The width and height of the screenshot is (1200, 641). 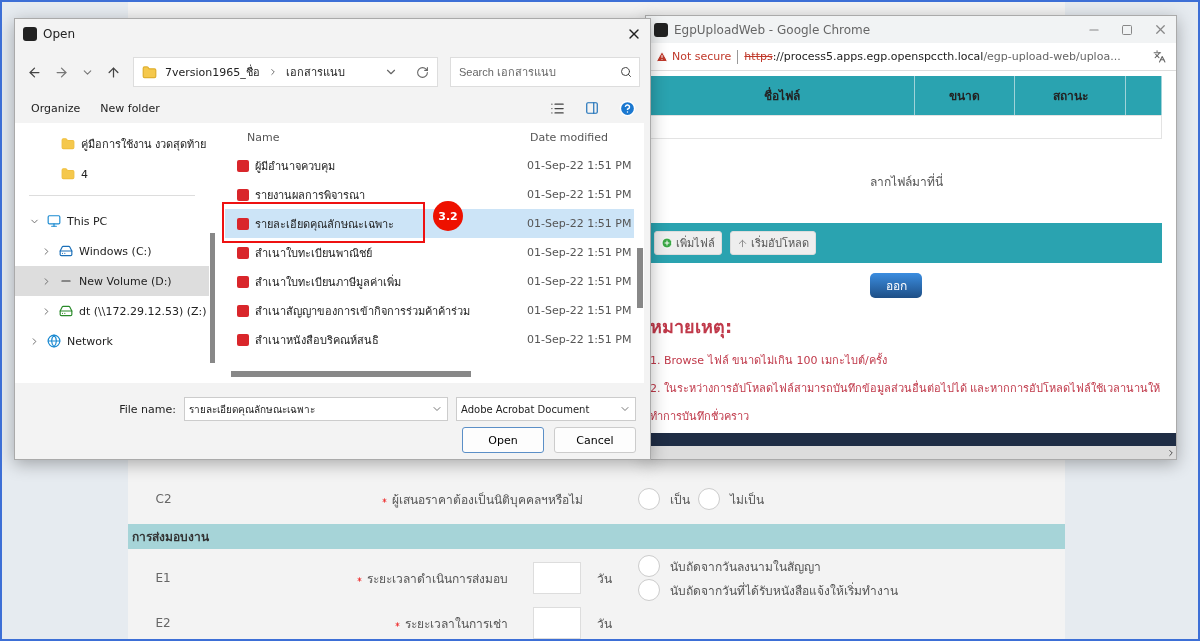 What do you see at coordinates (595, 440) in the screenshot?
I see `cancel-button: Cancel` at bounding box center [595, 440].